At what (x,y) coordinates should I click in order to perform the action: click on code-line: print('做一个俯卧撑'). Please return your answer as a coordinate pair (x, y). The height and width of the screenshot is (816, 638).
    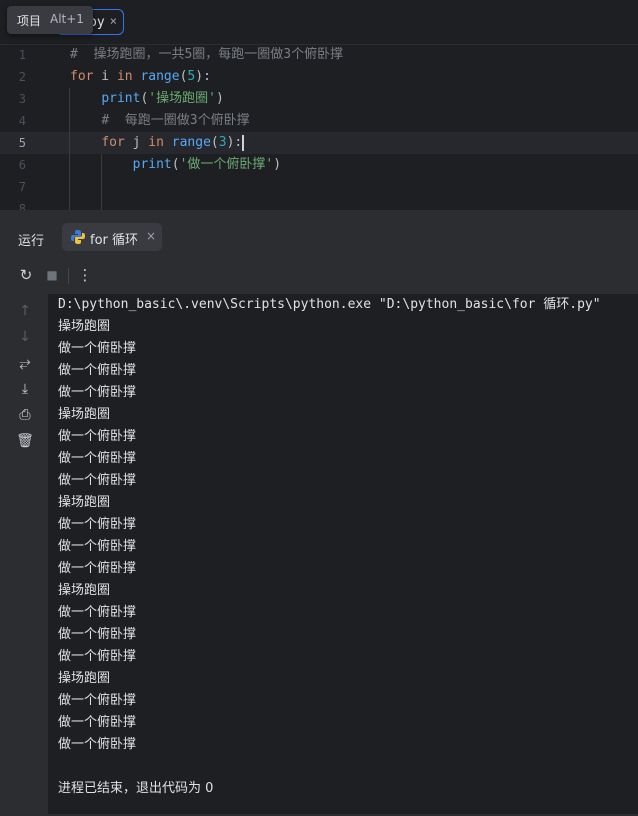
    Looking at the image, I should click on (175, 165).